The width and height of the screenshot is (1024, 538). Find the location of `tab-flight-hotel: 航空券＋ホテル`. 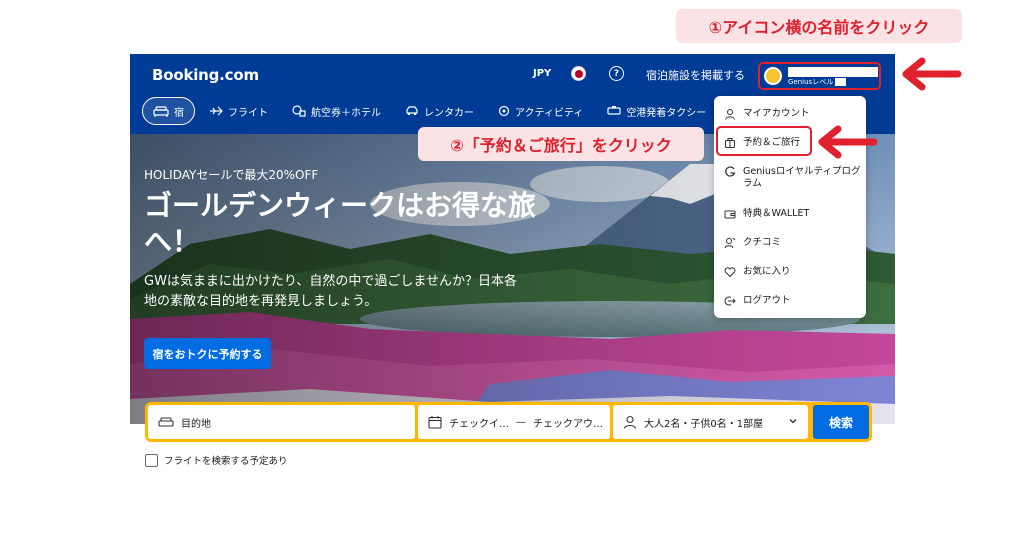

tab-flight-hotel: 航空券＋ホテル is located at coordinates (336, 111).